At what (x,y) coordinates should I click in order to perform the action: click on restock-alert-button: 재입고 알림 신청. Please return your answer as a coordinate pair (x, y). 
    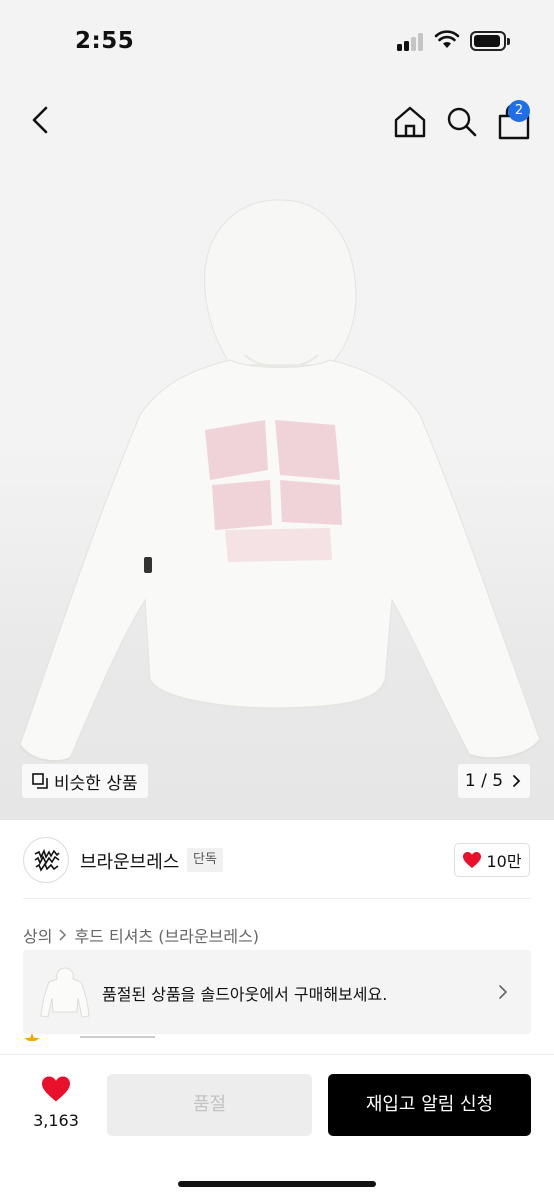
    Looking at the image, I should click on (429, 1105).